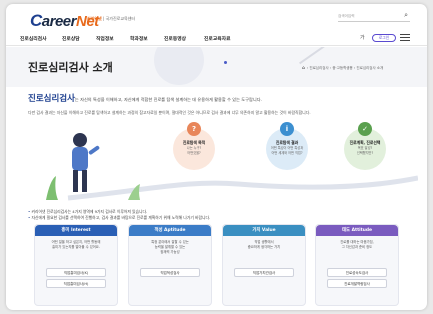  What do you see at coordinates (179, 66) in the screenshot?
I see `deco-circle` at bounding box center [179, 66].